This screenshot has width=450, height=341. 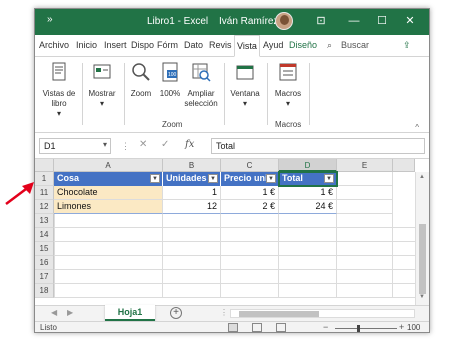 What do you see at coordinates (189, 144) in the screenshot?
I see `insert-function-icon: fx` at bounding box center [189, 144].